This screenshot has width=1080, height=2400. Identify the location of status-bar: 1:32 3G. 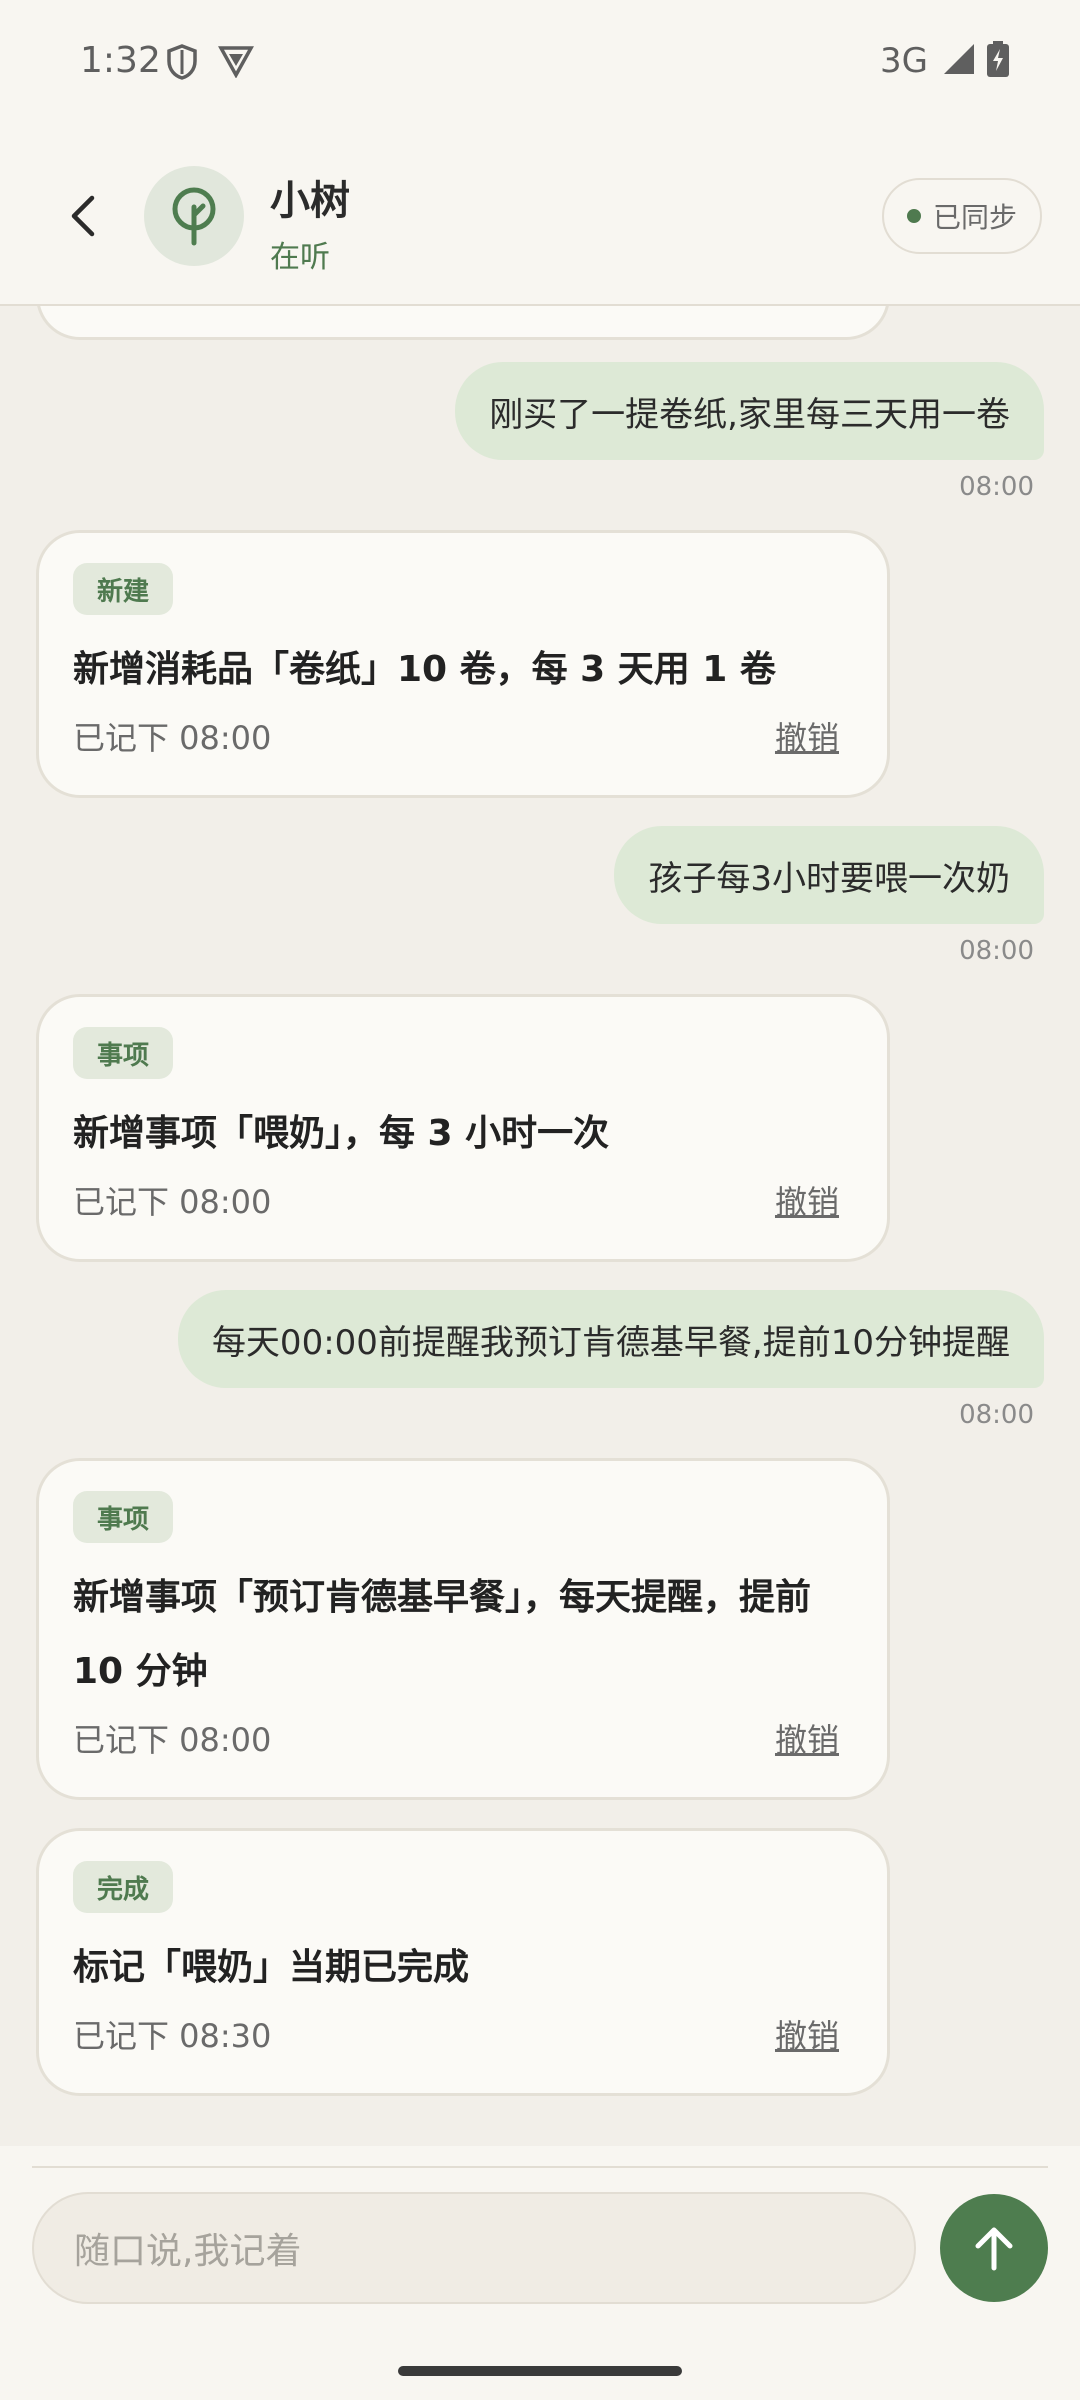
(540, 64).